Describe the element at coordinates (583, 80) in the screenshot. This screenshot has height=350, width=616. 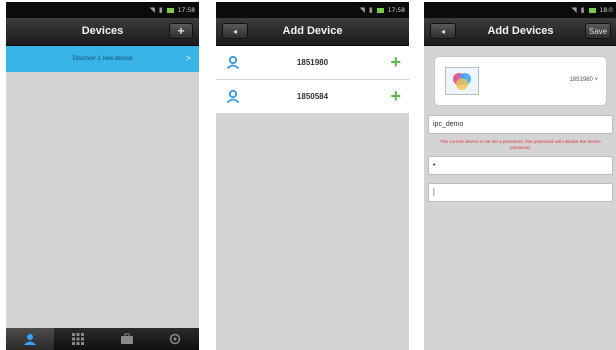
I see `device-id-dropdown: 1851980 ˅` at that location.